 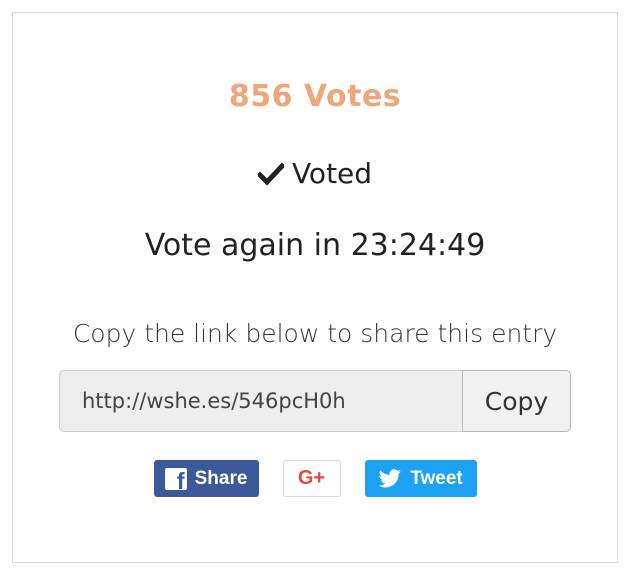 I want to click on share-link-input, so click(x=260, y=401).